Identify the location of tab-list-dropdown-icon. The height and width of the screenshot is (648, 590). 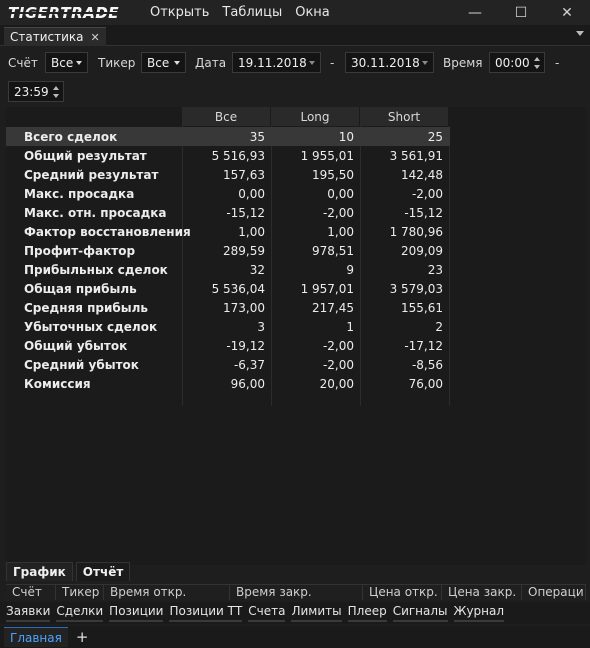
(580, 33).